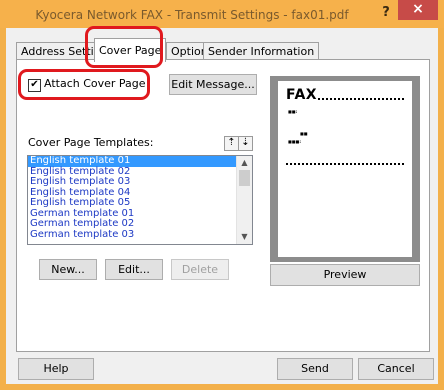 The width and height of the screenshot is (444, 390). What do you see at coordinates (302, 95) in the screenshot?
I see `preview-fax-title: FAX` at bounding box center [302, 95].